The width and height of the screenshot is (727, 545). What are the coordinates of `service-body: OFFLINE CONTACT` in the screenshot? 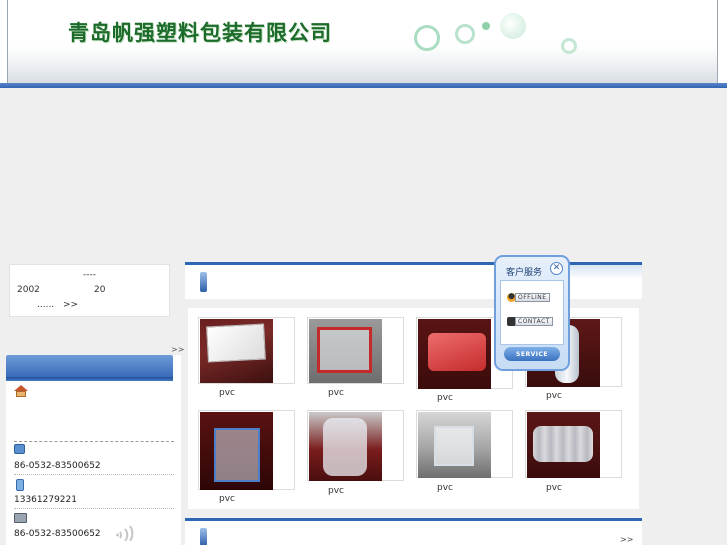 It's located at (532, 312).